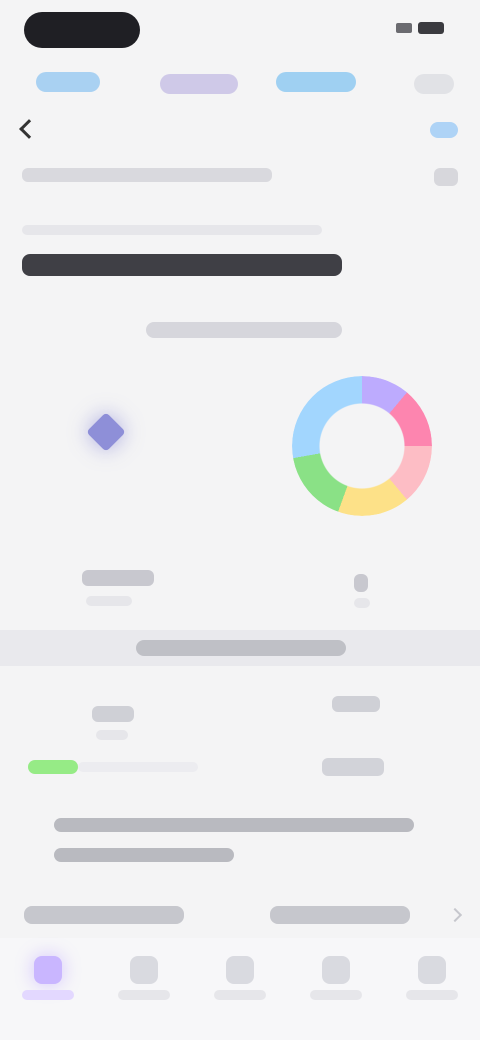 This screenshot has width=480, height=1040. I want to click on progress-track, so click(138, 767).